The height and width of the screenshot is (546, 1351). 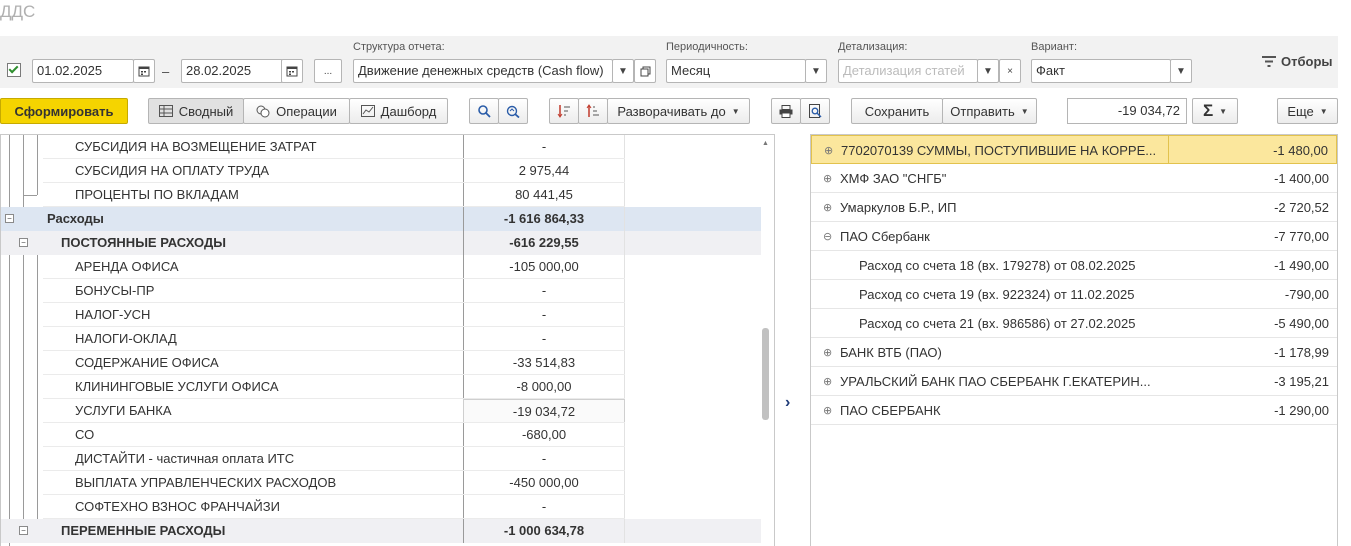 I want to click on date-to-field: 28.02.2025, so click(x=232, y=71).